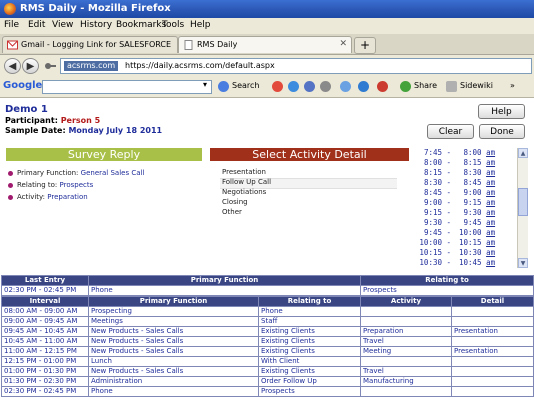 The height and width of the screenshot is (404, 534). Describe the element at coordinates (492, 351) in the screenshot. I see `table-cell: Presentation` at that location.